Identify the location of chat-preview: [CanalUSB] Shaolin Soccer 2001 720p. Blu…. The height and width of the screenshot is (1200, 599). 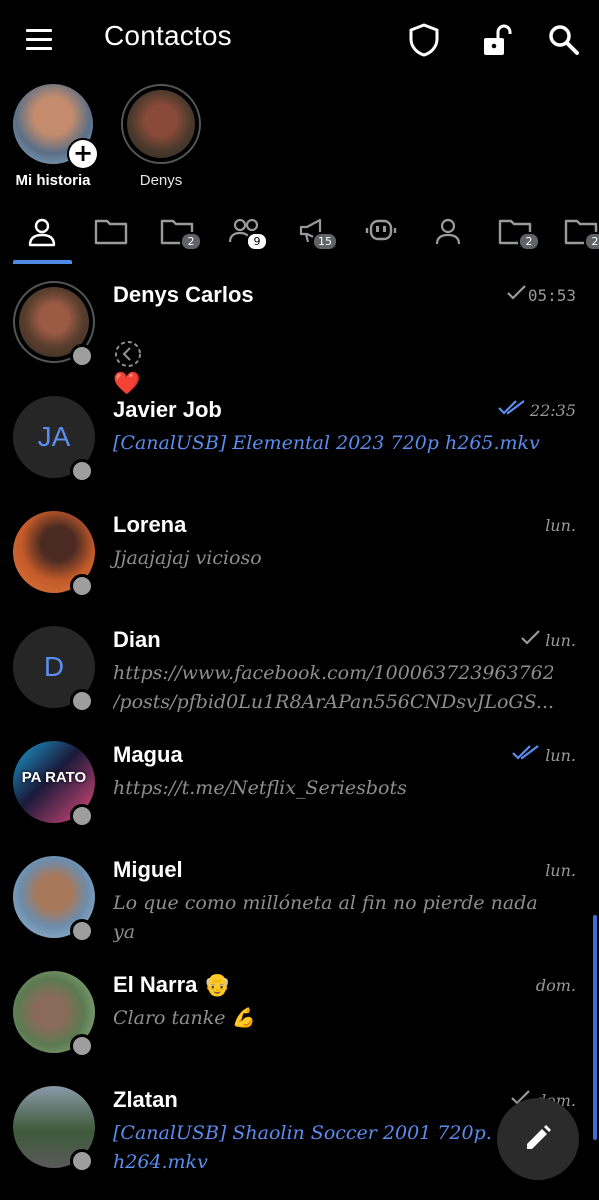
(333, 1148).